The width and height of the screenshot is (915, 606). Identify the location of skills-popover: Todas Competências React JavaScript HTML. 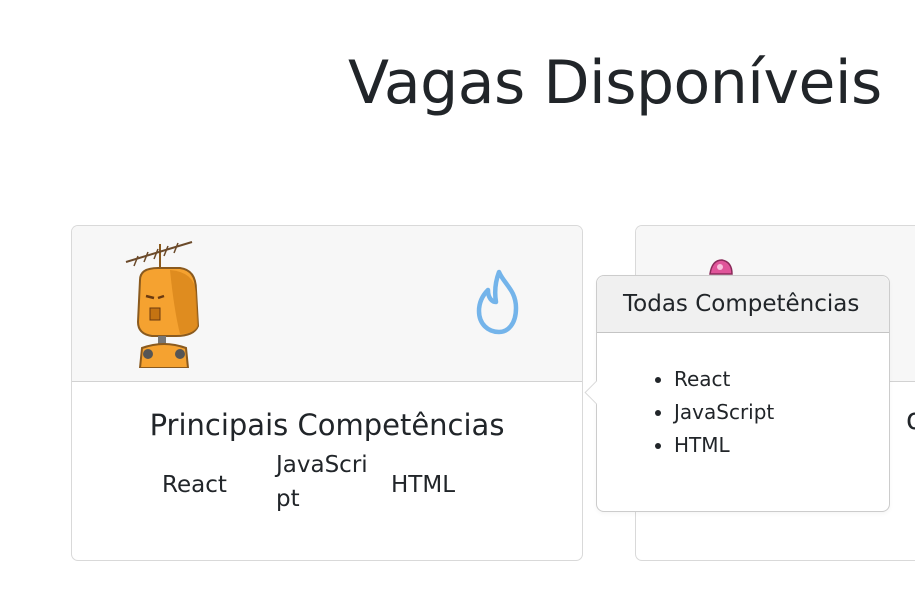
(737, 393).